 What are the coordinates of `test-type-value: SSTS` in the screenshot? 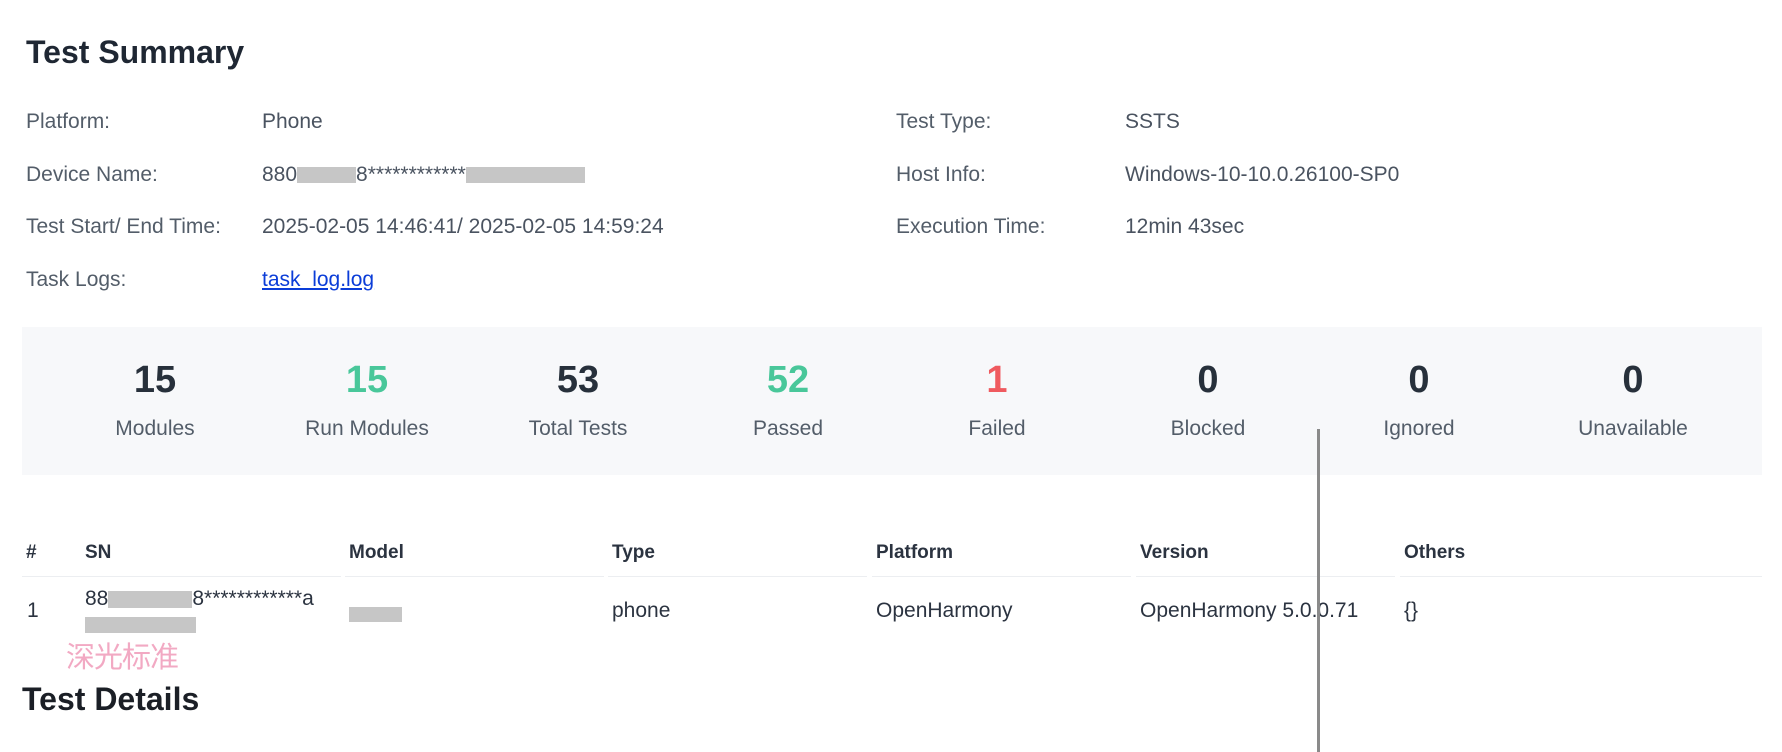 It's located at (1152, 121).